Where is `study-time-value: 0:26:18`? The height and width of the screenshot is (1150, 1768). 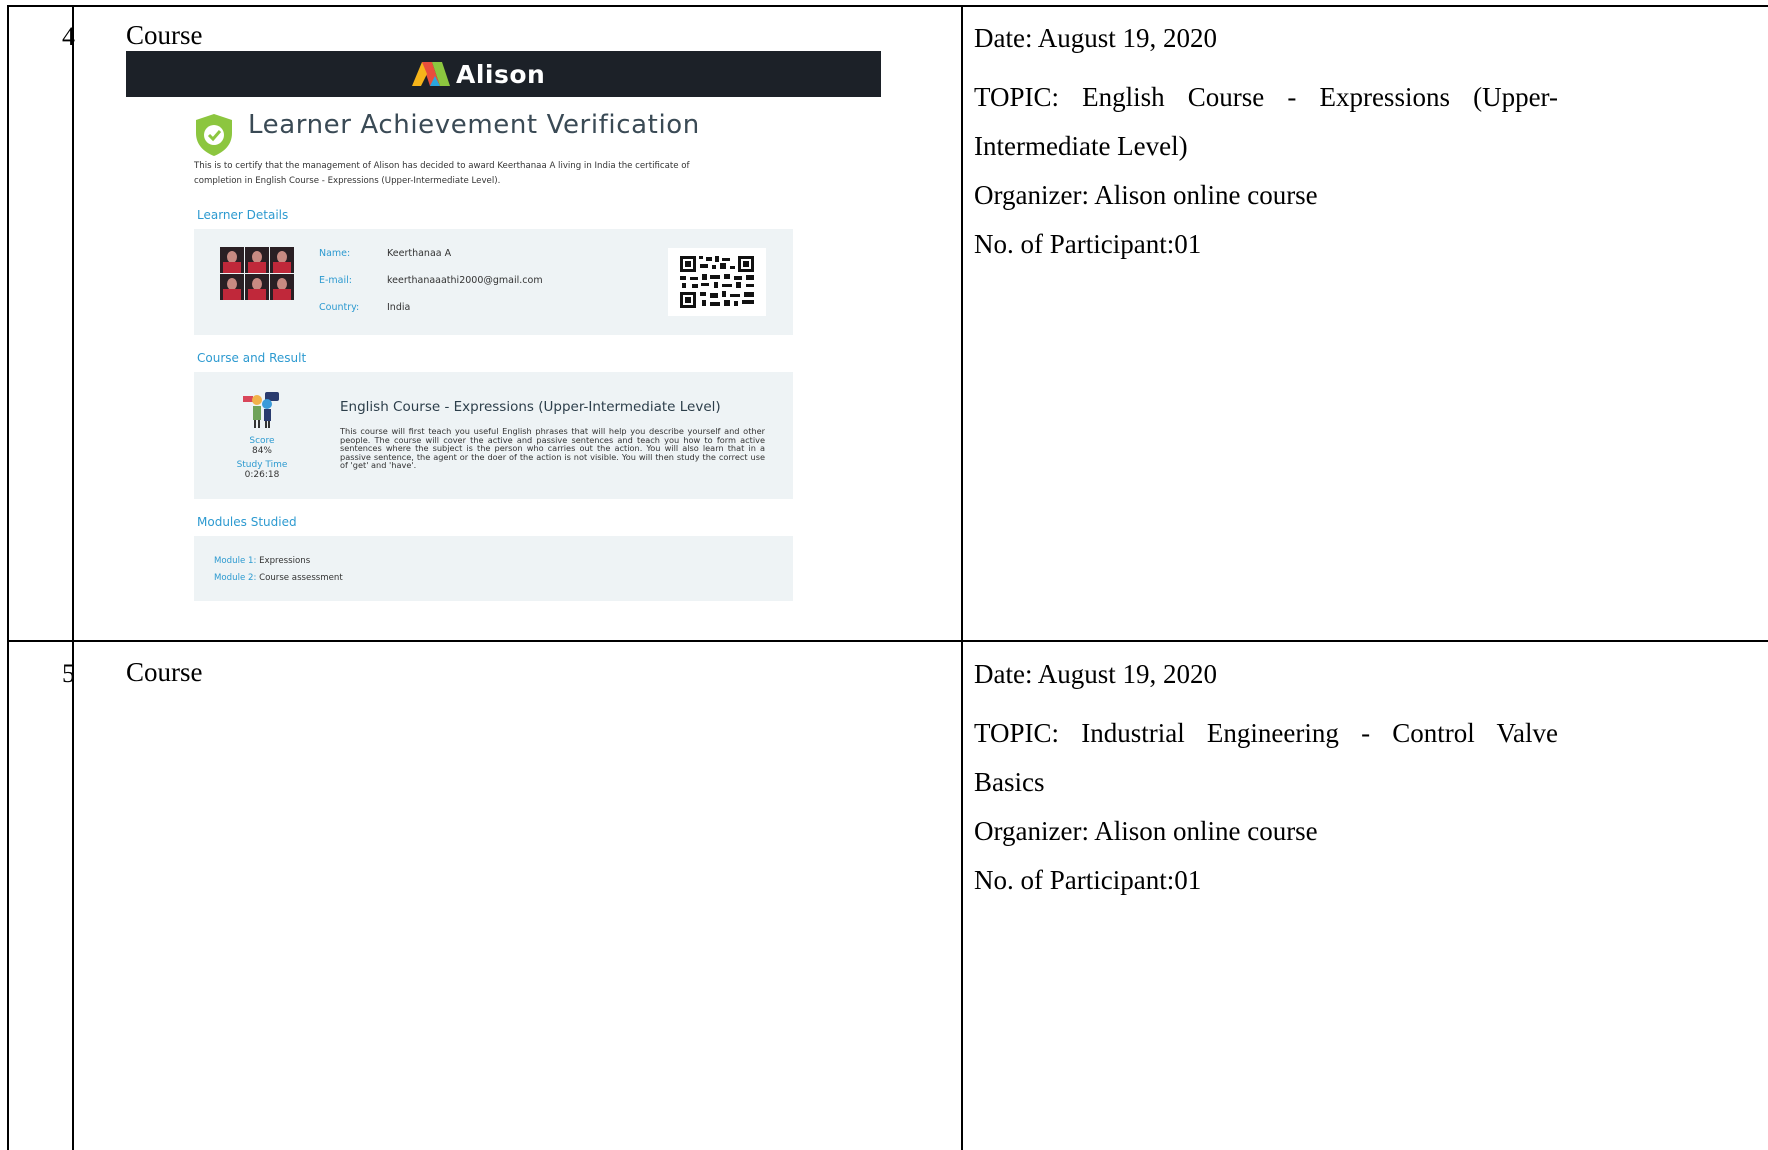
study-time-value: 0:26:18 is located at coordinates (262, 475).